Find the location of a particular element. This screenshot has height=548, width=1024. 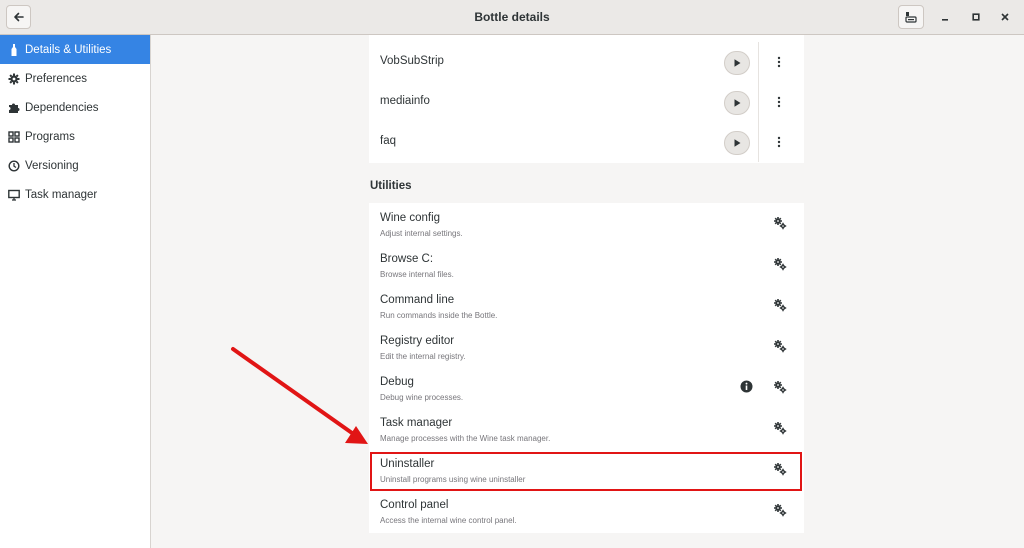

program-name: mediainfo is located at coordinates (405, 101).